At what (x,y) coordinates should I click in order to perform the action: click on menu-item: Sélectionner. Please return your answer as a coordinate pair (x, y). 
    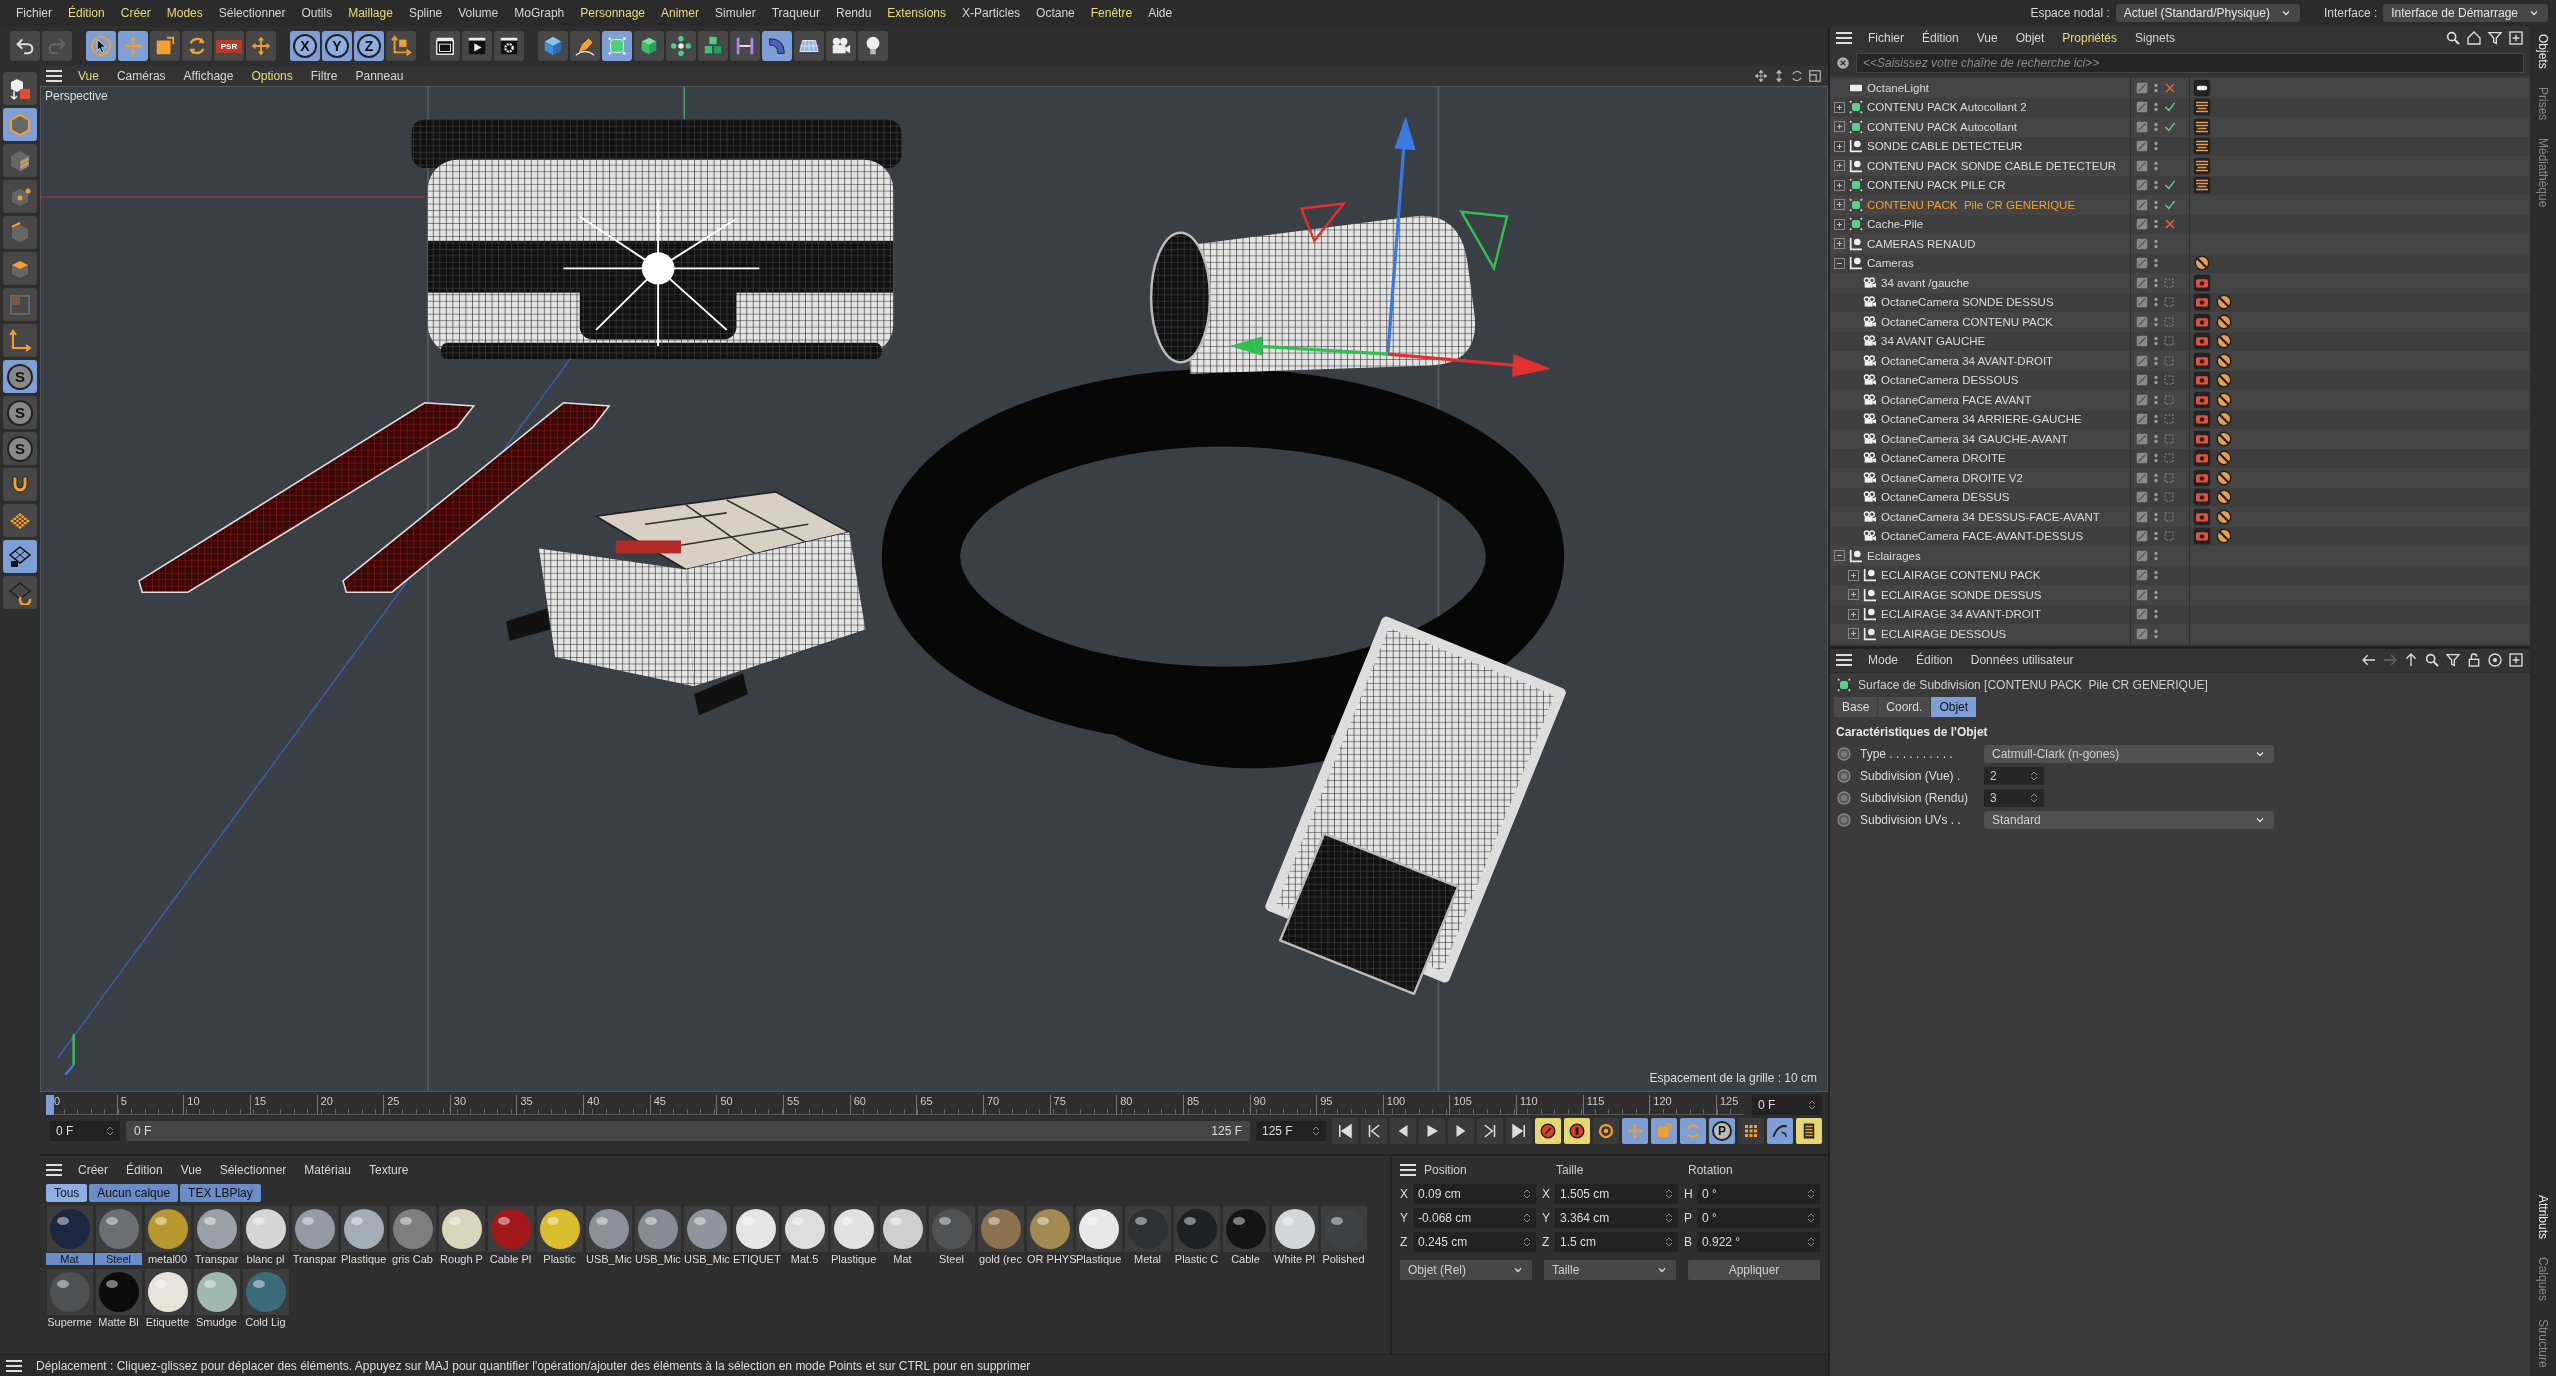
    Looking at the image, I should click on (252, 13).